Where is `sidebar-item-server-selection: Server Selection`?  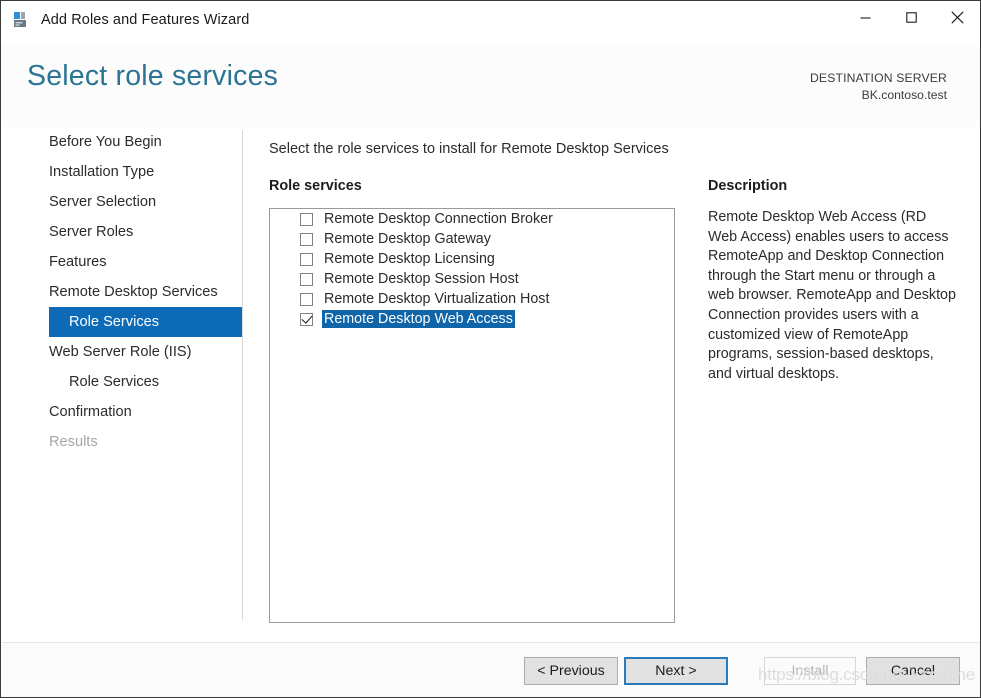
sidebar-item-server-selection: Server Selection is located at coordinates (122, 202).